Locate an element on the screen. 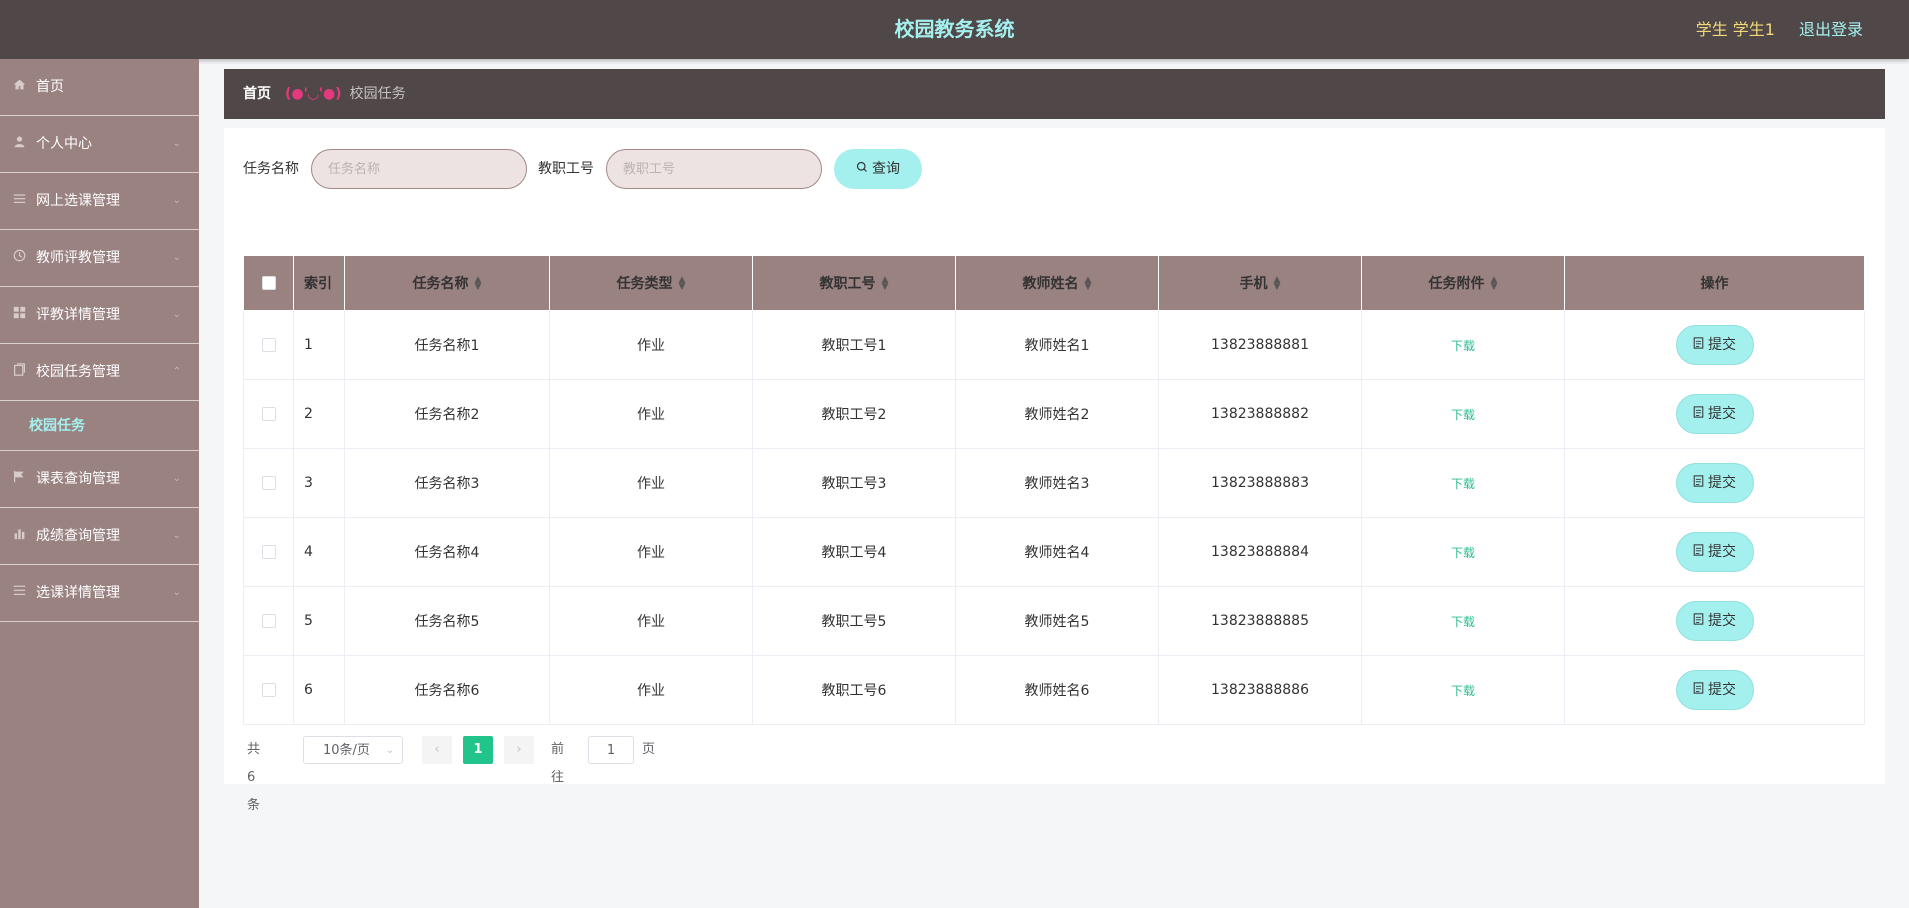 Image resolution: width=1909 pixels, height=908 pixels. sidebar-item-course-selection: 网上选课管理 ⌄ is located at coordinates (99, 201).